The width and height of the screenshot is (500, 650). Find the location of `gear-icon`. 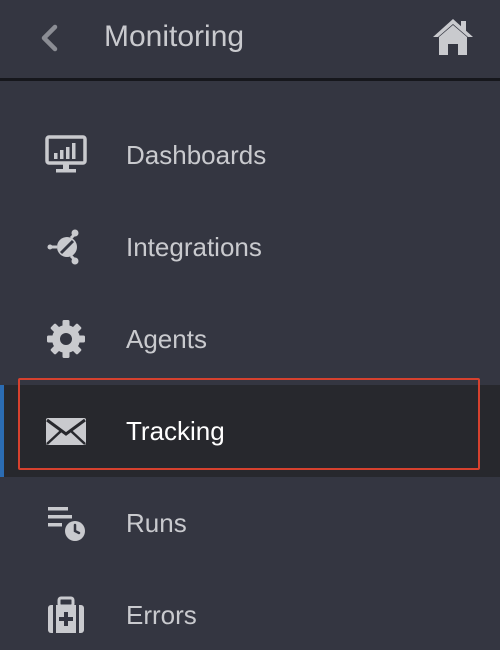

gear-icon is located at coordinates (66, 339).